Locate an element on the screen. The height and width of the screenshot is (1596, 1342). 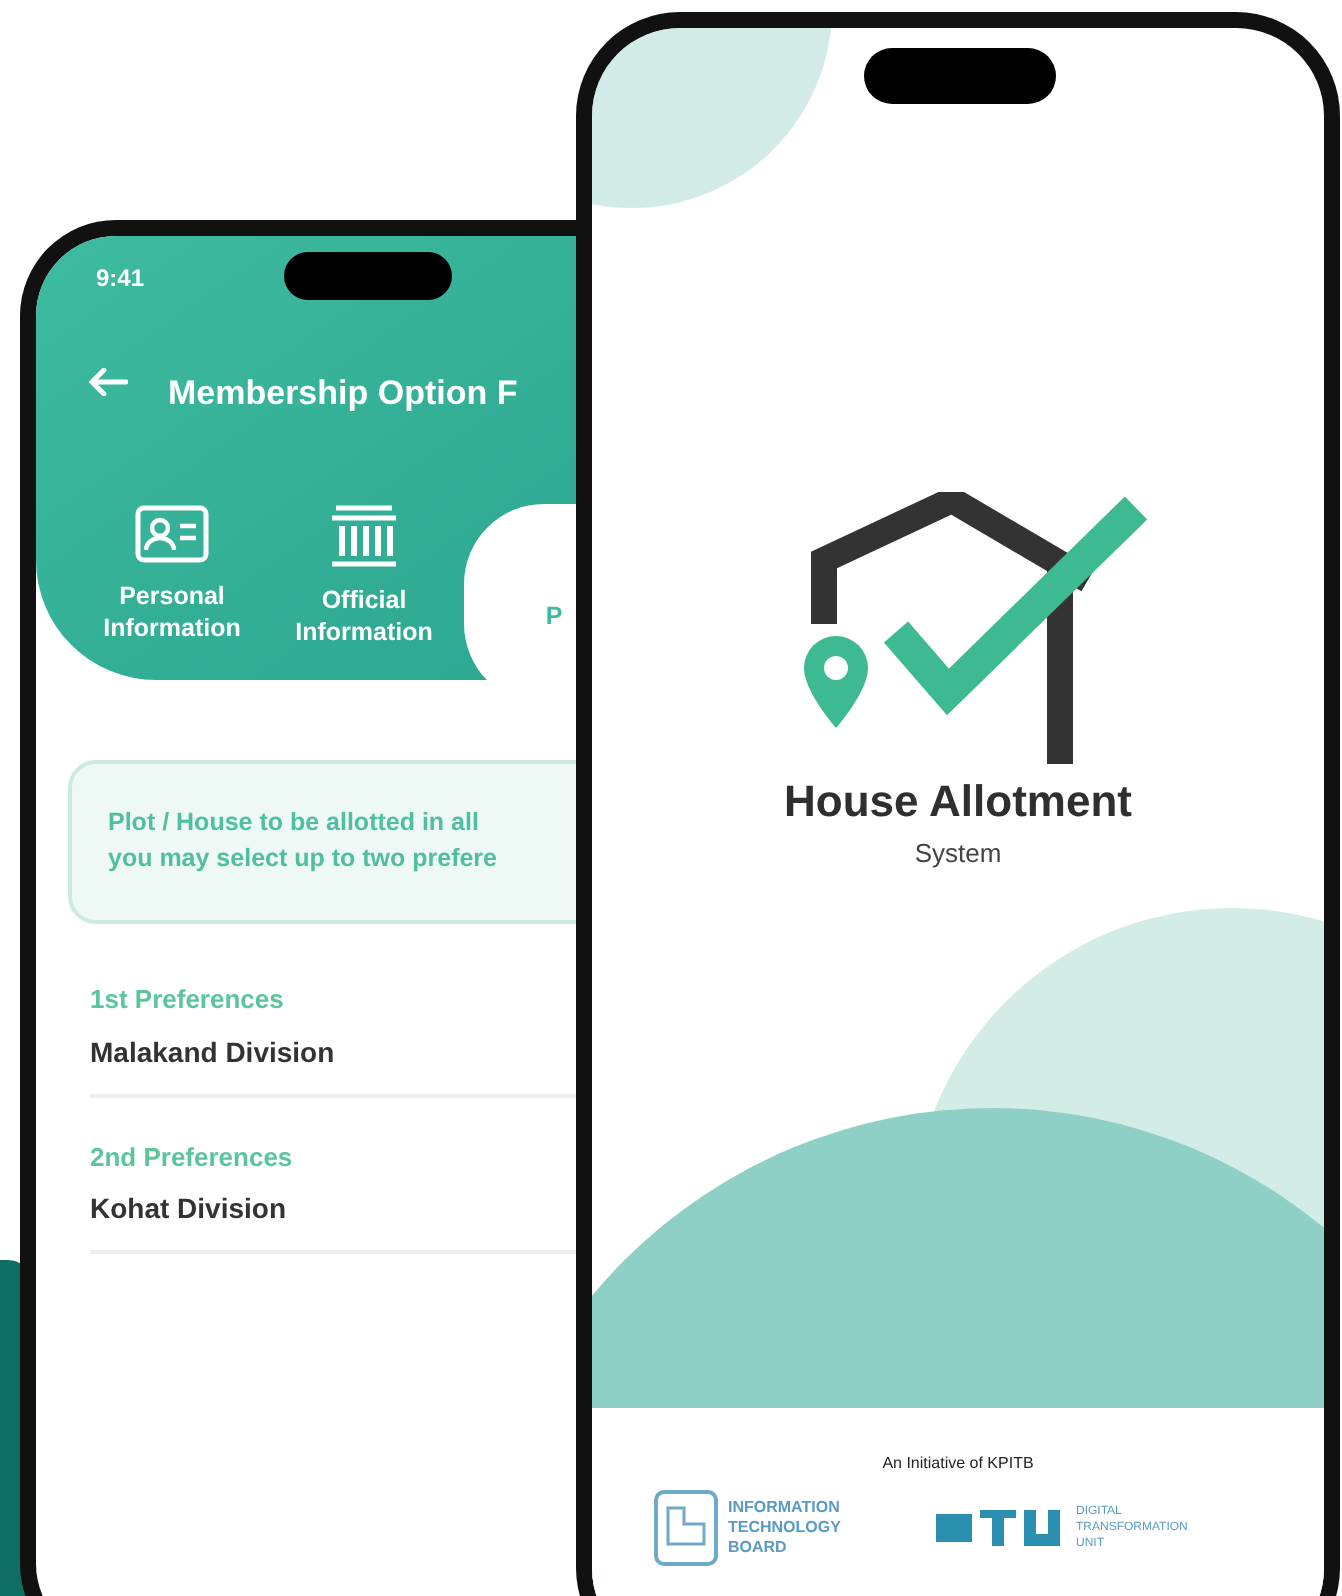
id-card-icon is located at coordinates (172, 534).